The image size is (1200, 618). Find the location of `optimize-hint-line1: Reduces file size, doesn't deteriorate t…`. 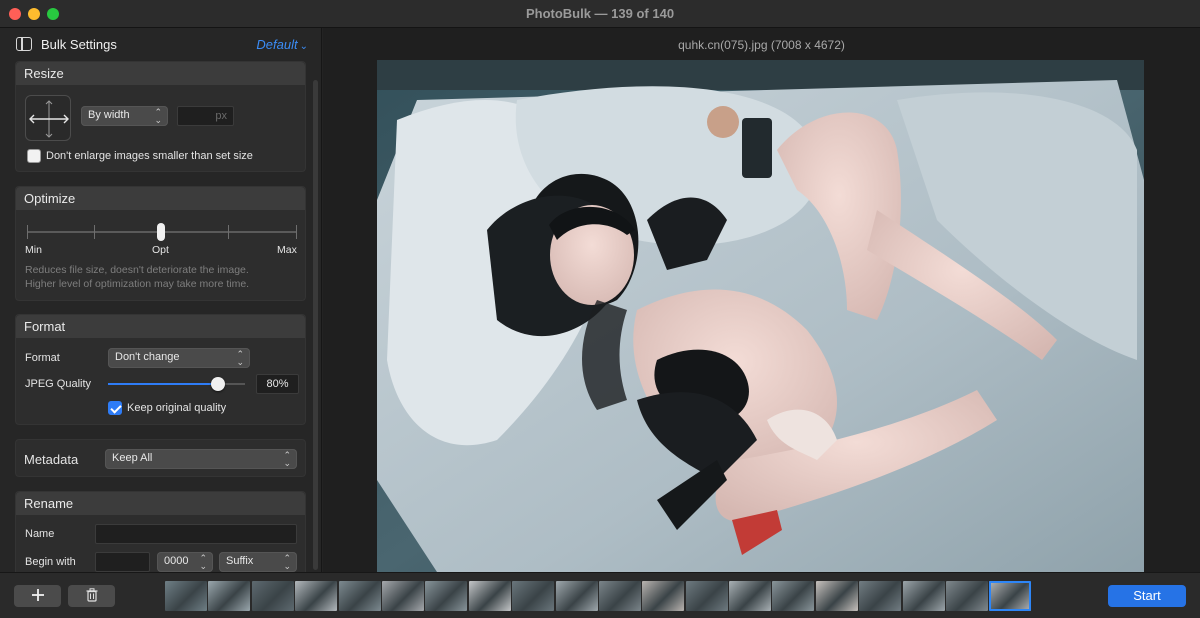

optimize-hint-line1: Reduces file size, doesn't deteriorate t… is located at coordinates (137, 270).